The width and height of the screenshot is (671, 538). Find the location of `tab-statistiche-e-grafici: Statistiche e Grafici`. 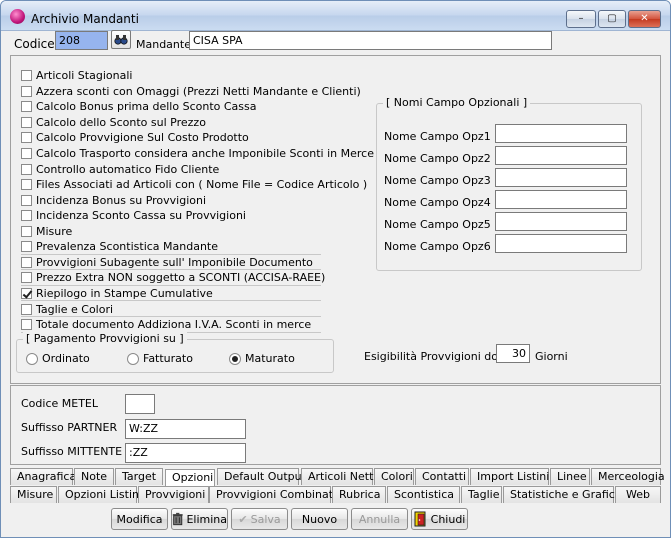

tab-statistiche-e-grafici: Statistiche e Grafici is located at coordinates (560, 494).